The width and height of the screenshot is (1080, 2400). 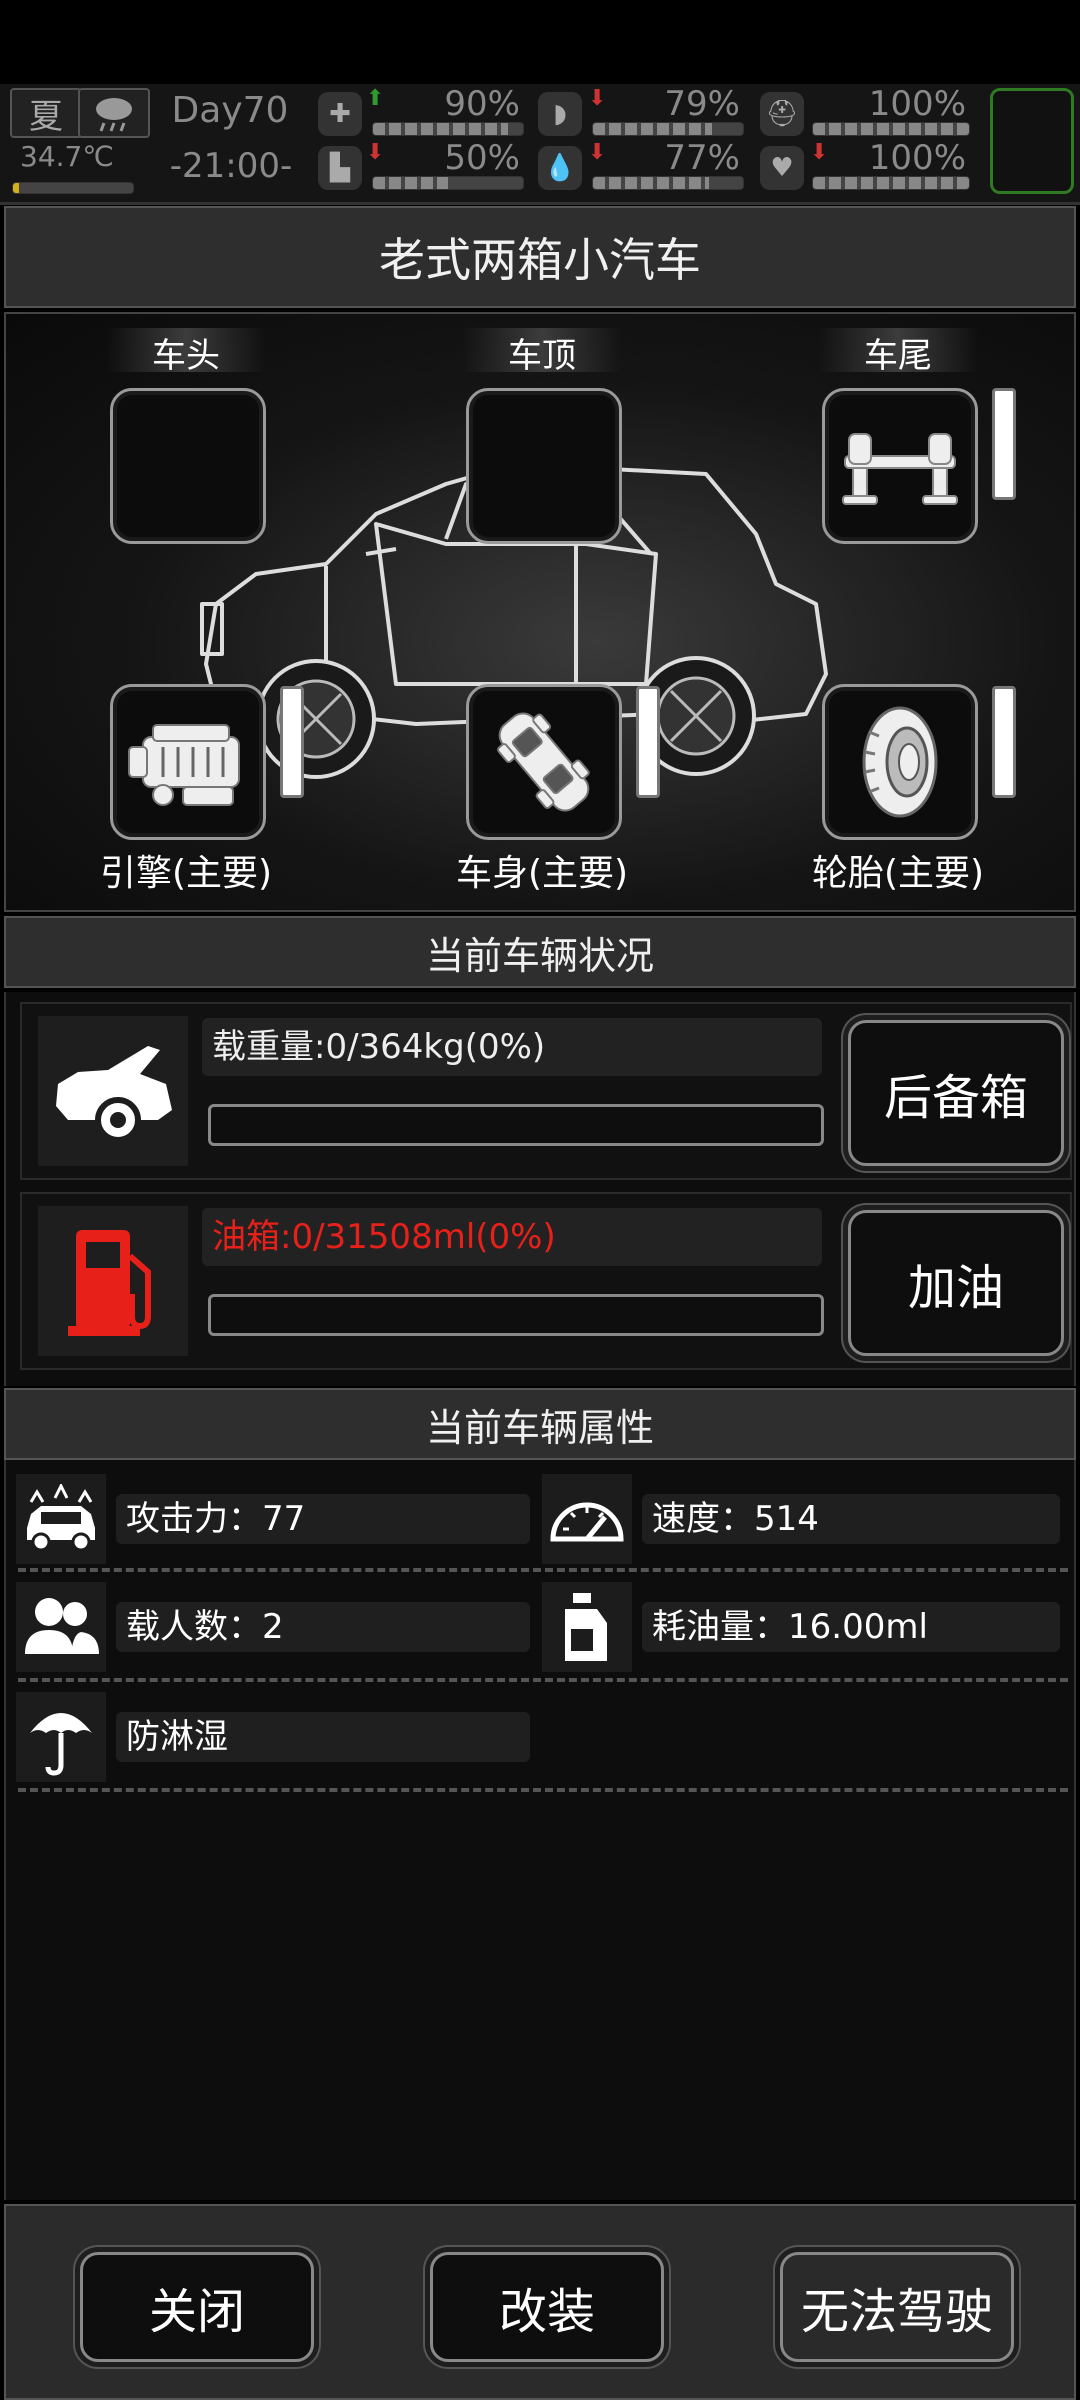 I want to click on tire-durability-bar, so click(x=1004, y=742).